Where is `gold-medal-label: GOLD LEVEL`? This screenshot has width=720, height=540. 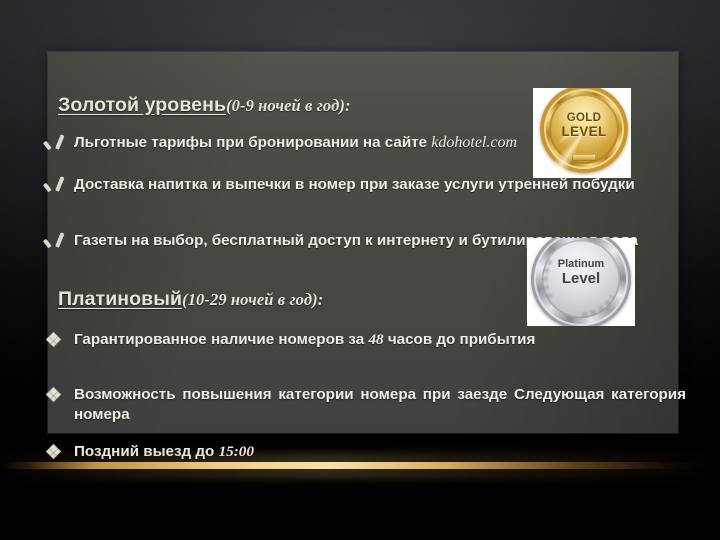 gold-medal-label: GOLD LEVEL is located at coordinates (584, 125).